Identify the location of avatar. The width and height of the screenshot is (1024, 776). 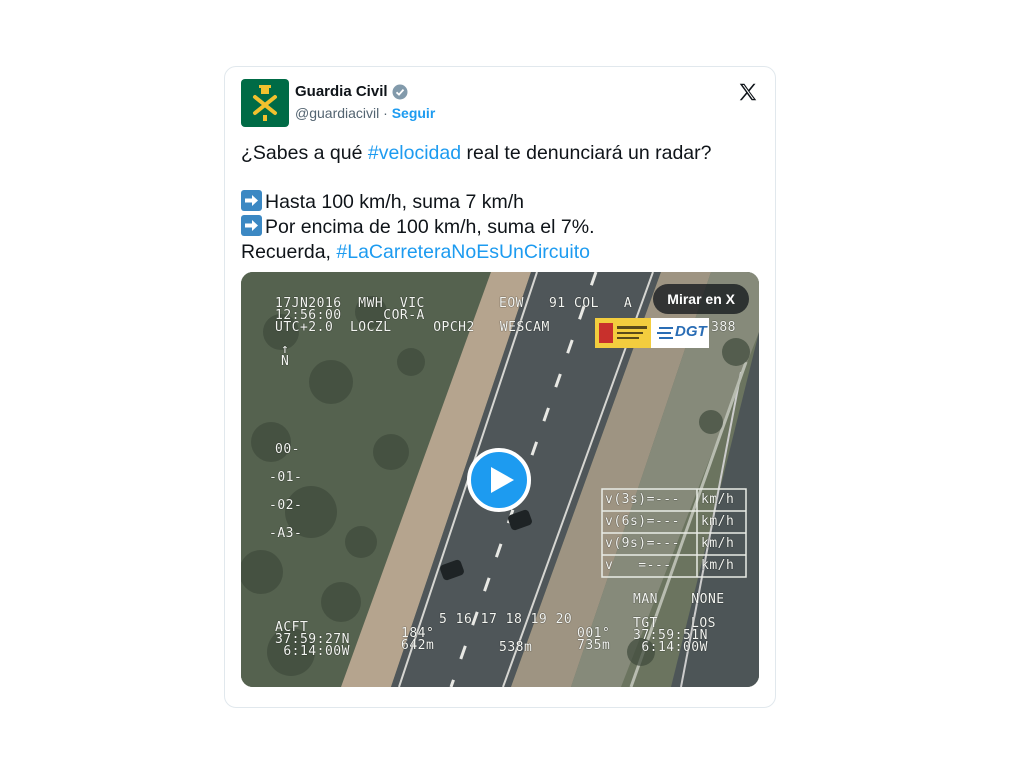
(265, 103).